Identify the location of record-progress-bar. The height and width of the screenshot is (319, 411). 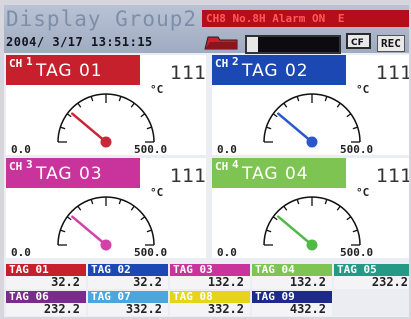
(293, 44).